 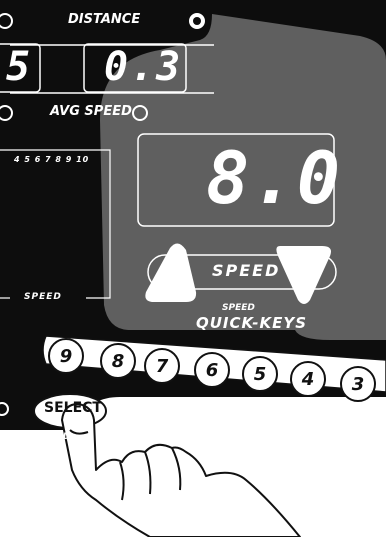 What do you see at coordinates (143, 67) in the screenshot?
I see `distance-value: 0.3` at bounding box center [143, 67].